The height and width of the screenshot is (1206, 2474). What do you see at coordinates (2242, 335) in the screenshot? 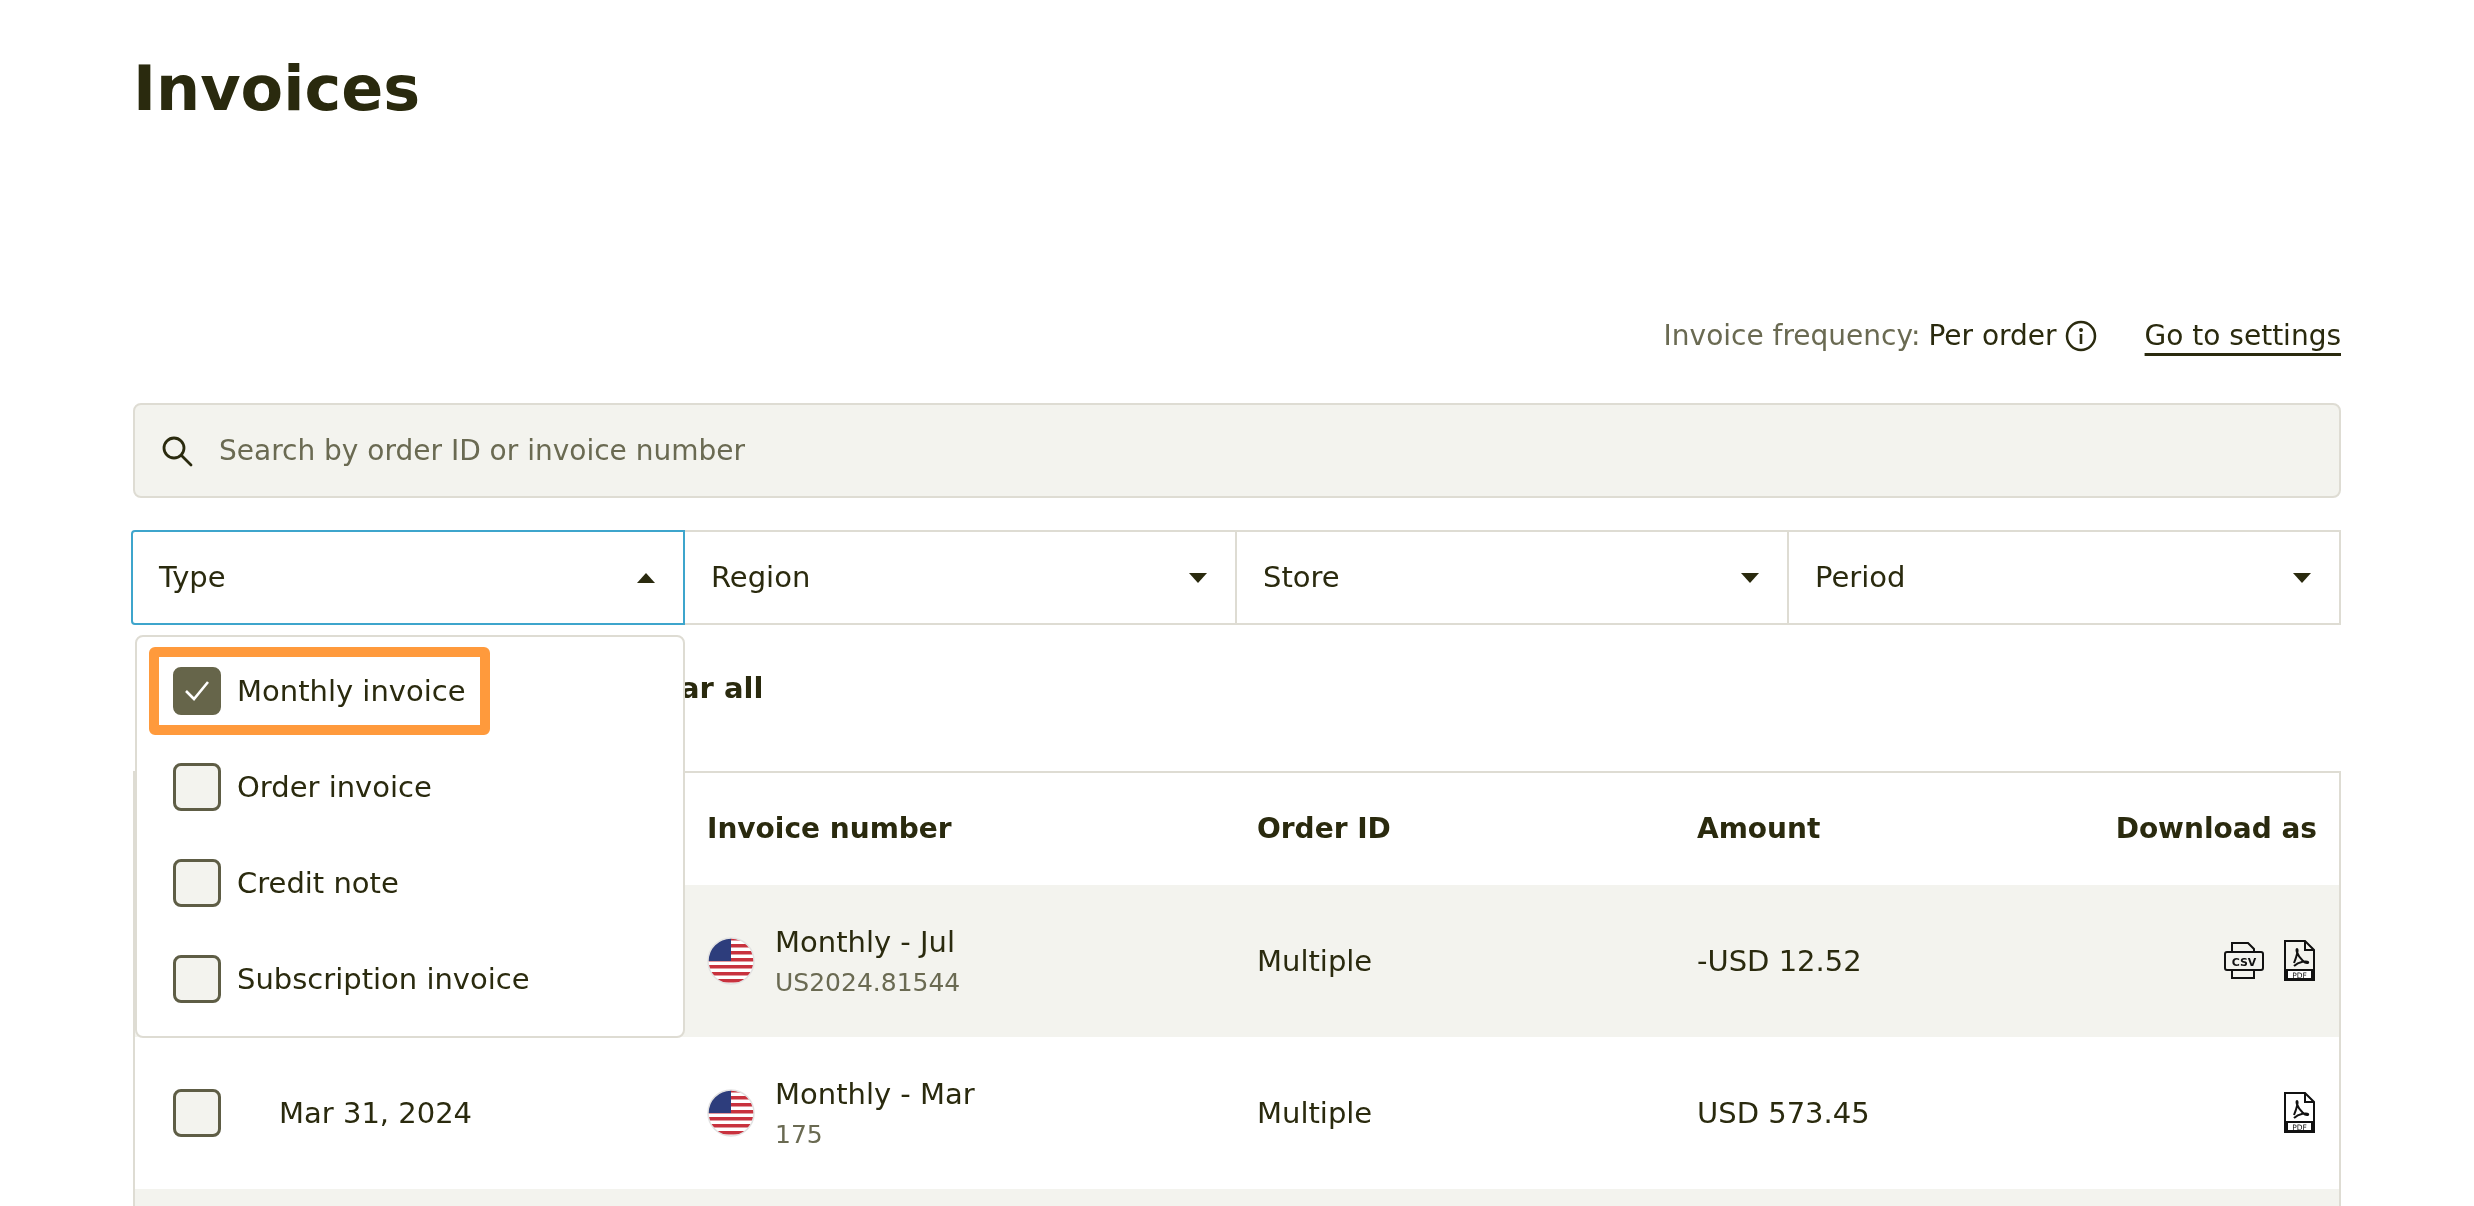
I see `settings-link: Go to settings` at bounding box center [2242, 335].